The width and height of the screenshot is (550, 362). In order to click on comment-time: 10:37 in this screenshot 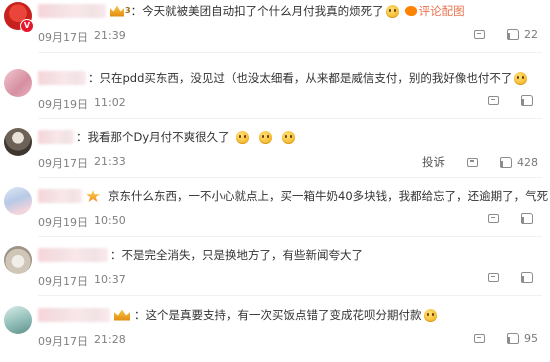, I will do `click(110, 279)`.